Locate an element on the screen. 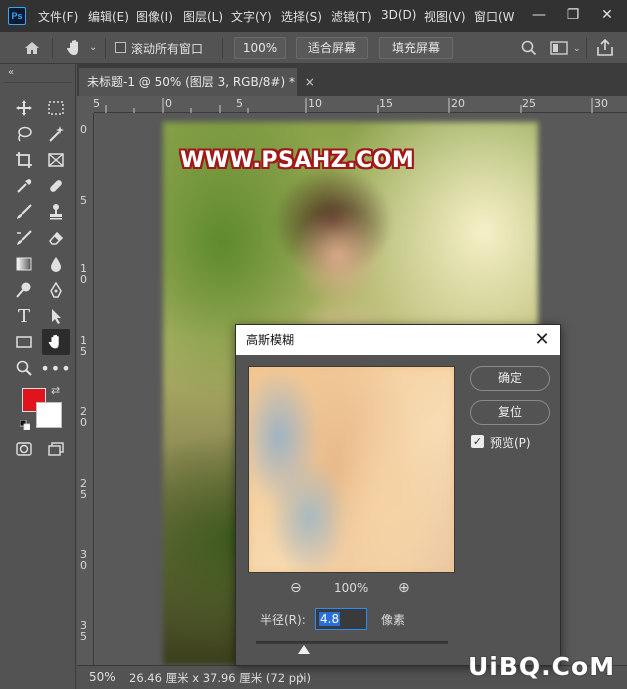 Image resolution: width=627 pixels, height=689 pixels. fill-screen-button: 填充屏幕 is located at coordinates (416, 48).